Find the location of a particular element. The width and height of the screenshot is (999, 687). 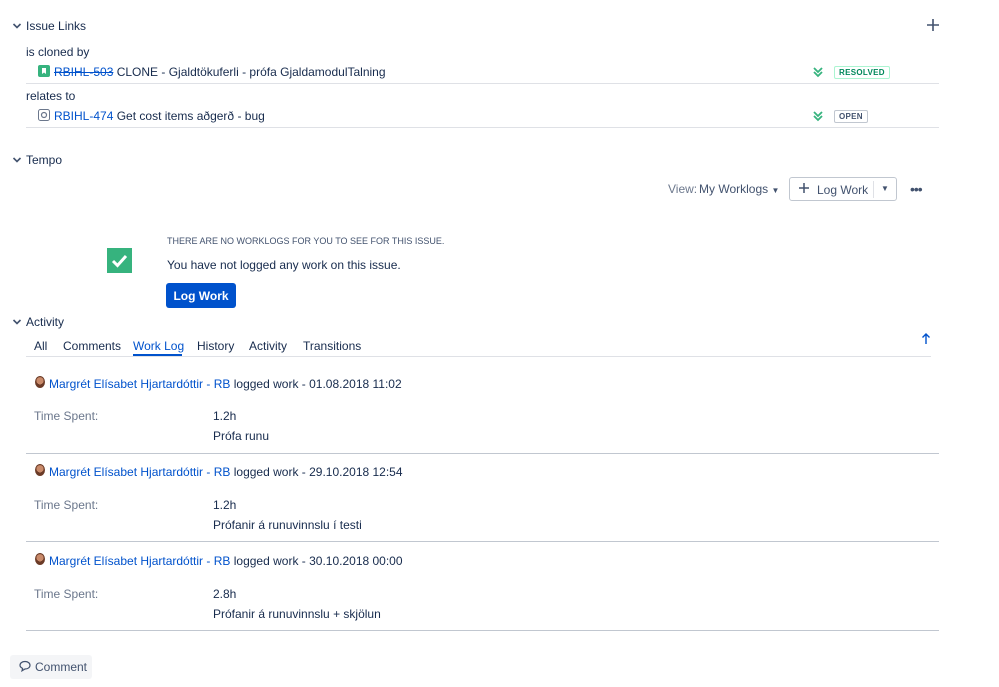

worklog-comment: Prófa runu is located at coordinates (241, 436).